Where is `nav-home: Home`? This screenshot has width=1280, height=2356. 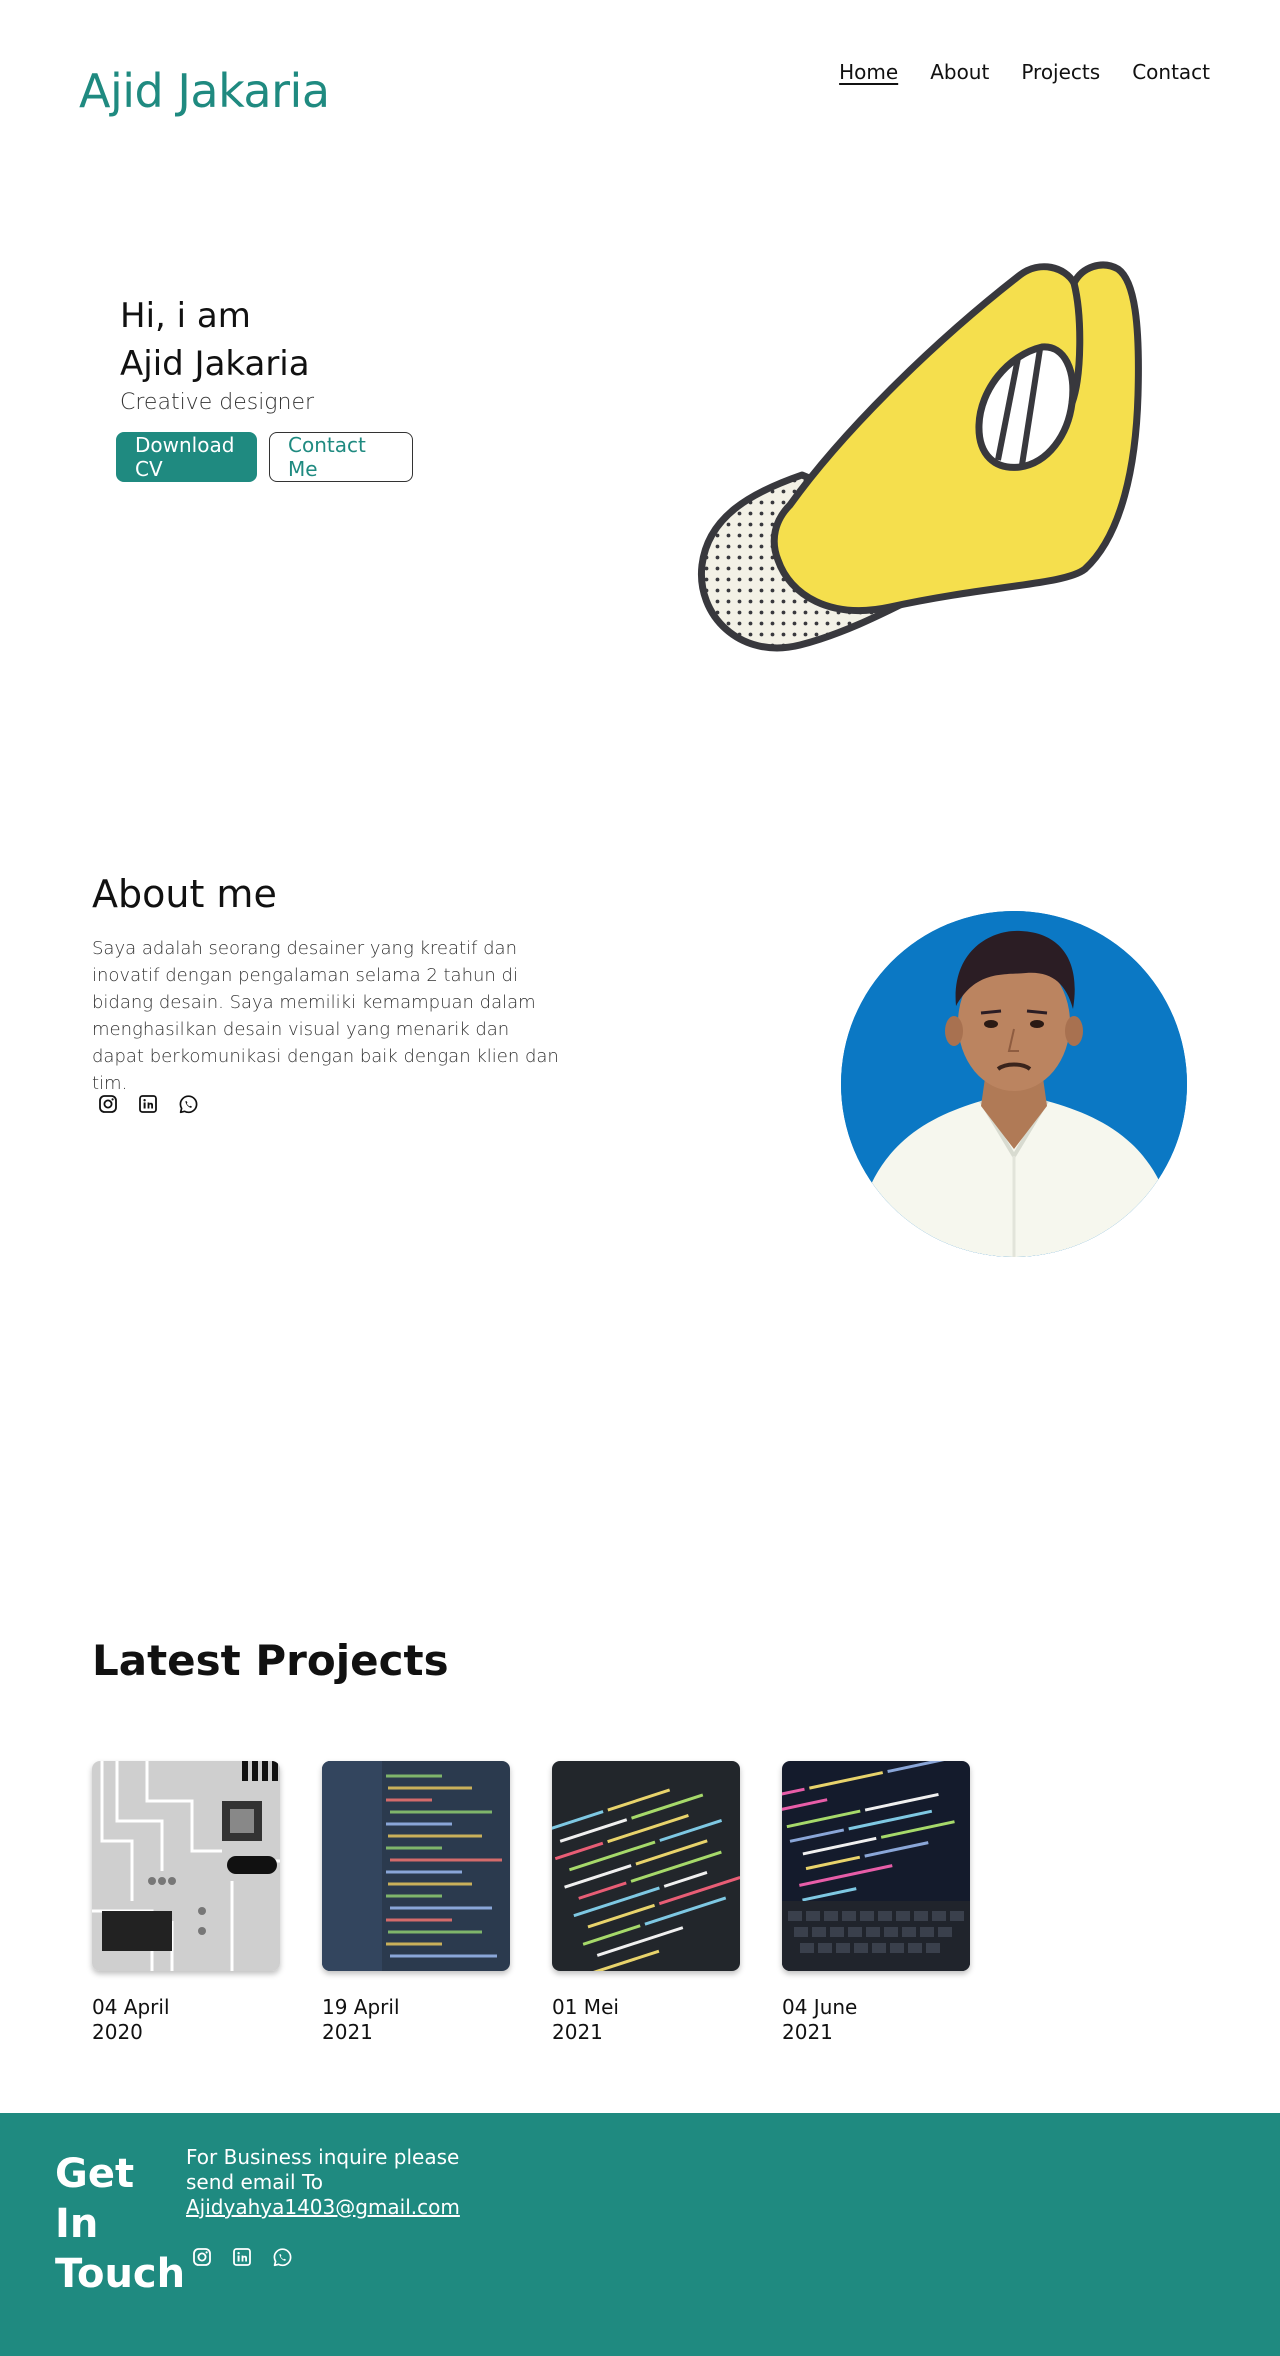 nav-home: Home is located at coordinates (868, 72).